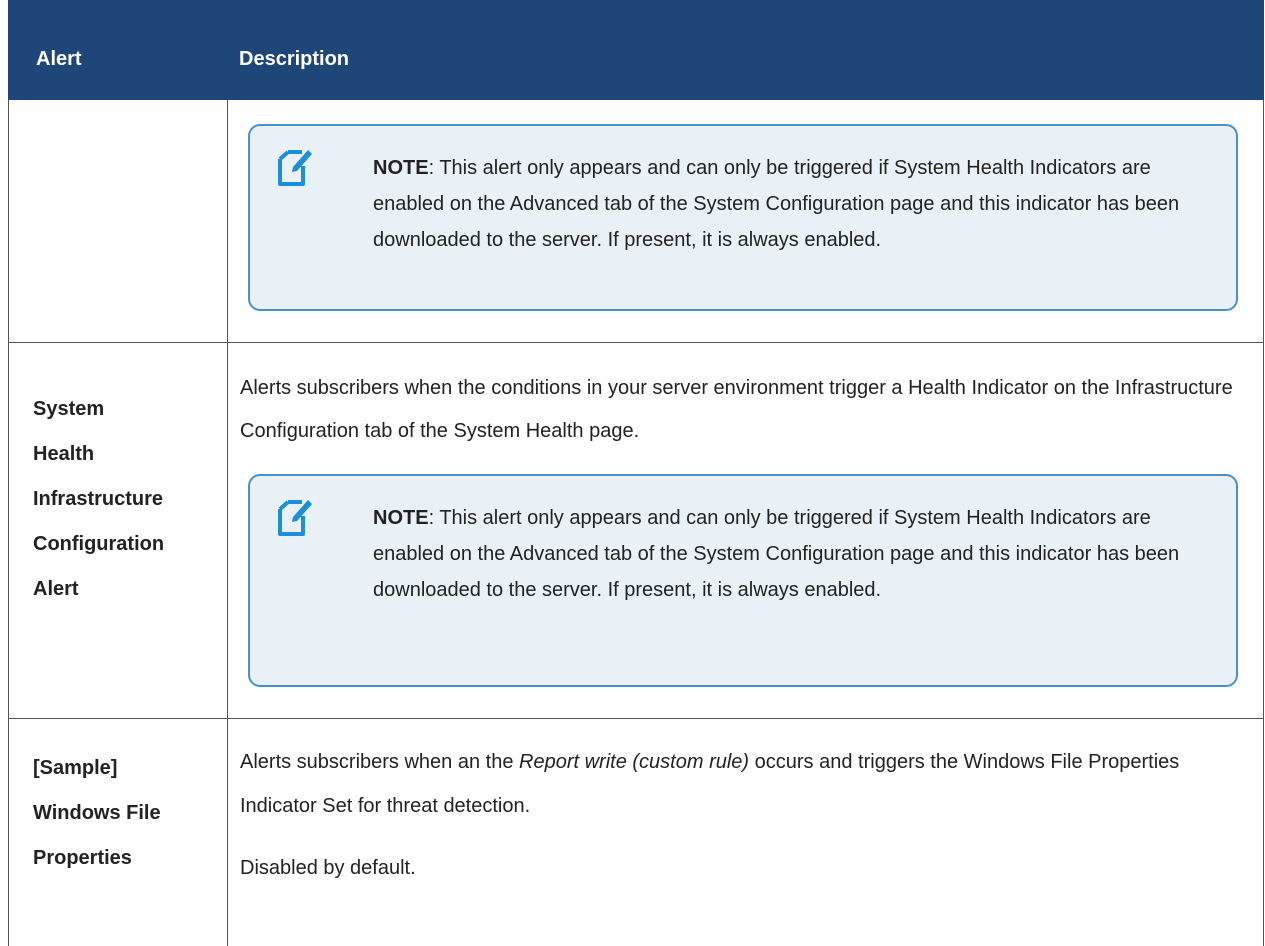 This screenshot has width=1265, height=946. Describe the element at coordinates (634, 762) in the screenshot. I see `rule-name: Report write (custom rule)` at that location.